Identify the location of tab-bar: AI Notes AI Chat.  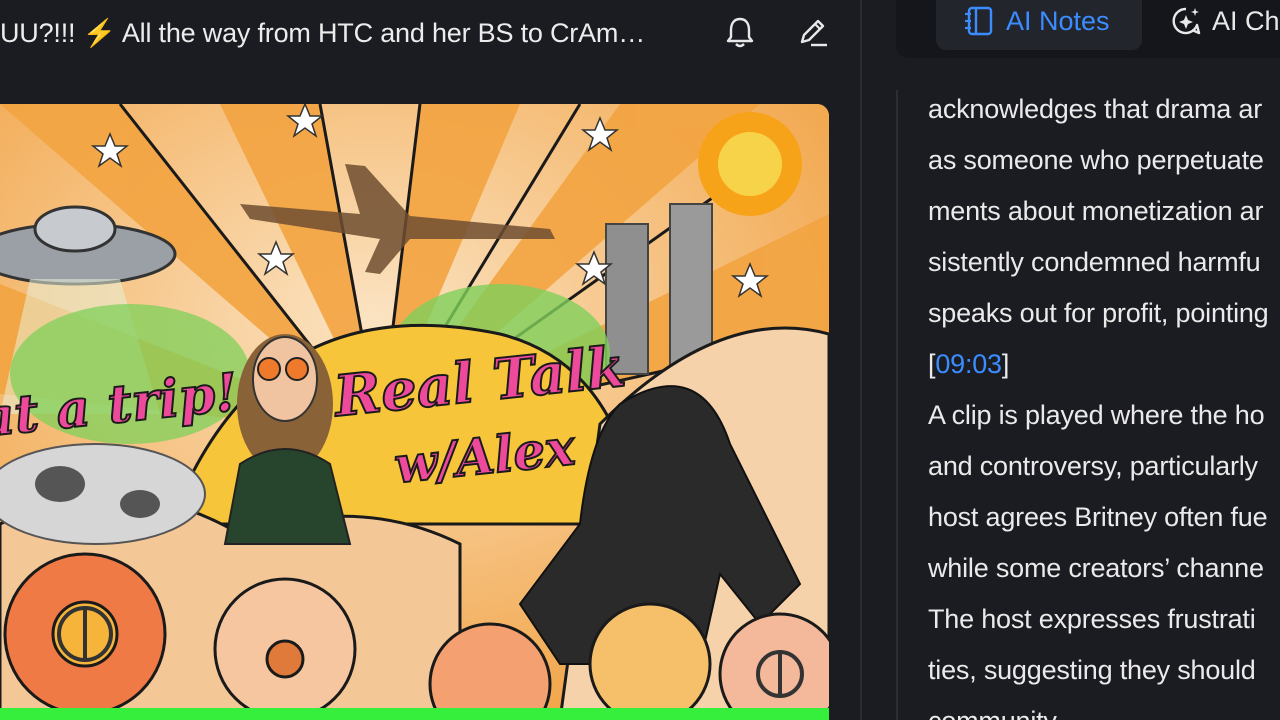
(1088, 29).